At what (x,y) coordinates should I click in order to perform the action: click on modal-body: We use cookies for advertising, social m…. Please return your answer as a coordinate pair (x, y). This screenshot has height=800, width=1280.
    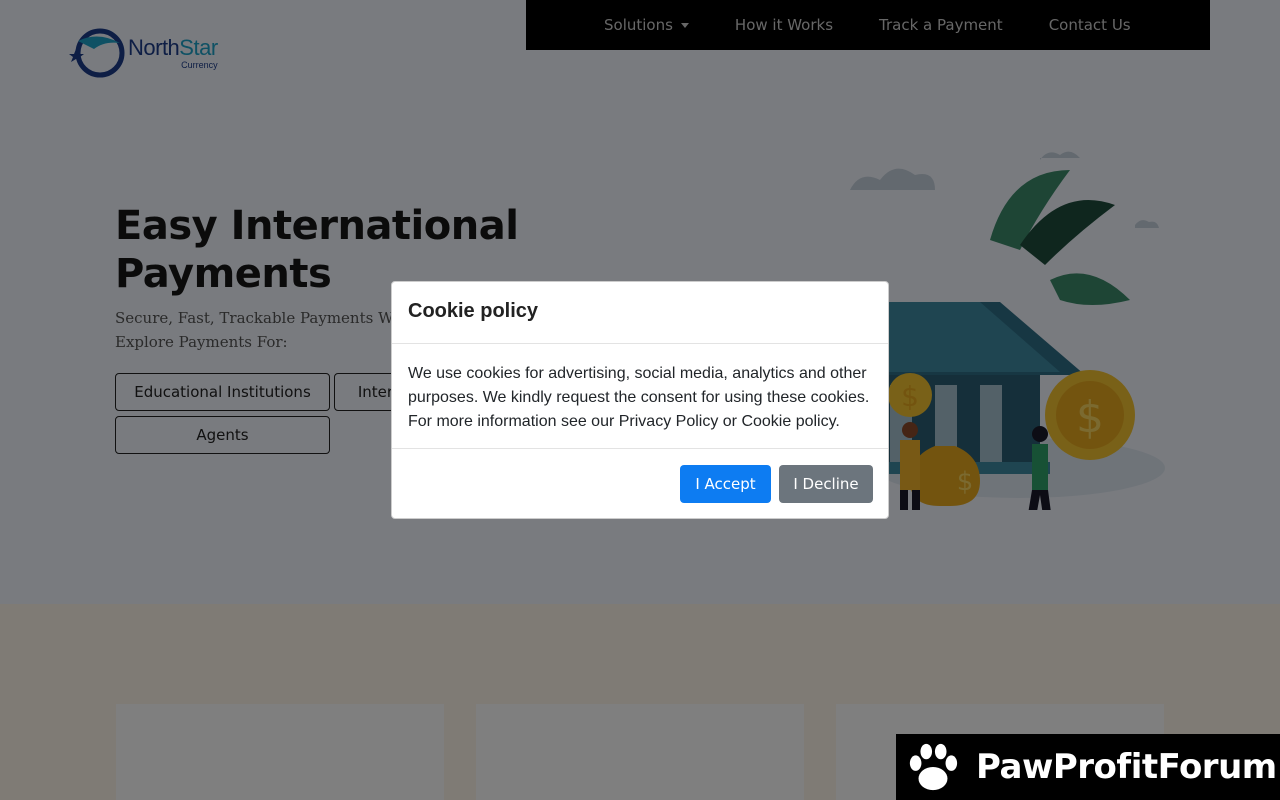
    Looking at the image, I should click on (640, 396).